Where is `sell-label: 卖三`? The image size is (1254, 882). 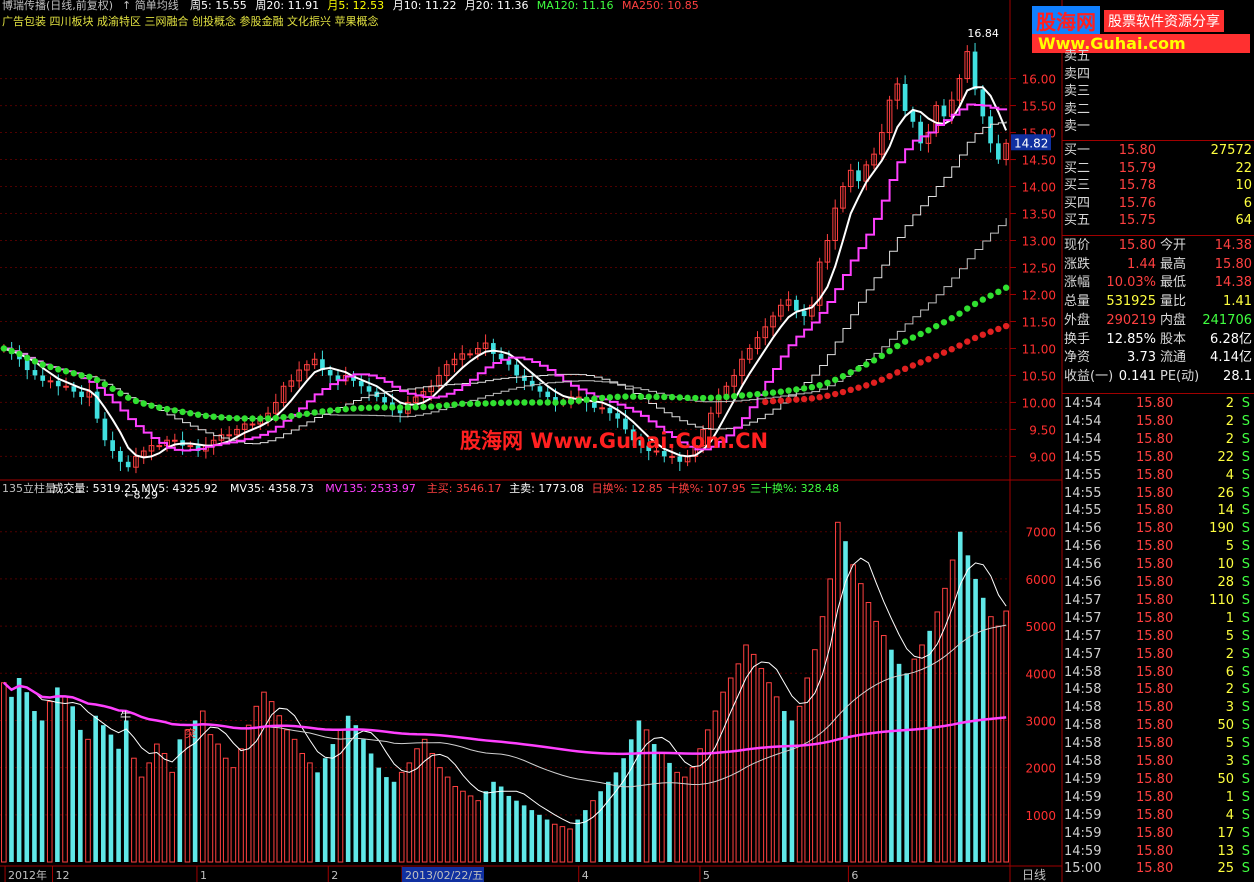 sell-label: 卖三 is located at coordinates (1077, 91).